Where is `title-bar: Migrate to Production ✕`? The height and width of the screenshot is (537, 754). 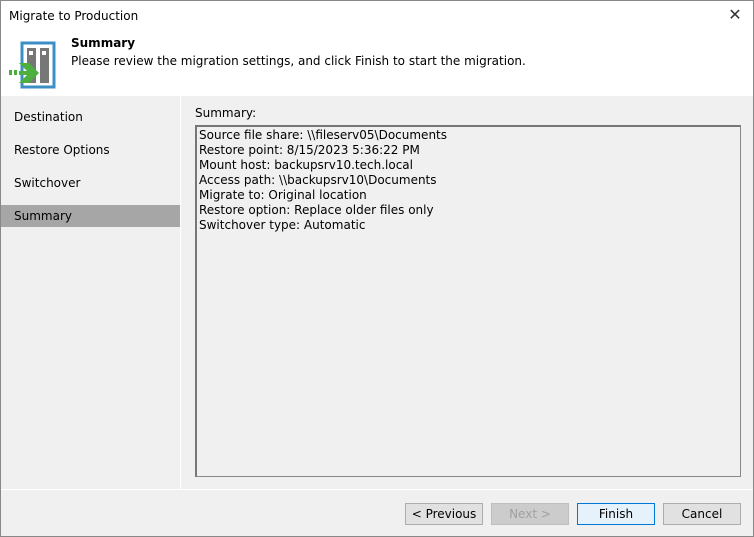 title-bar: Migrate to Production ✕ is located at coordinates (377, 17).